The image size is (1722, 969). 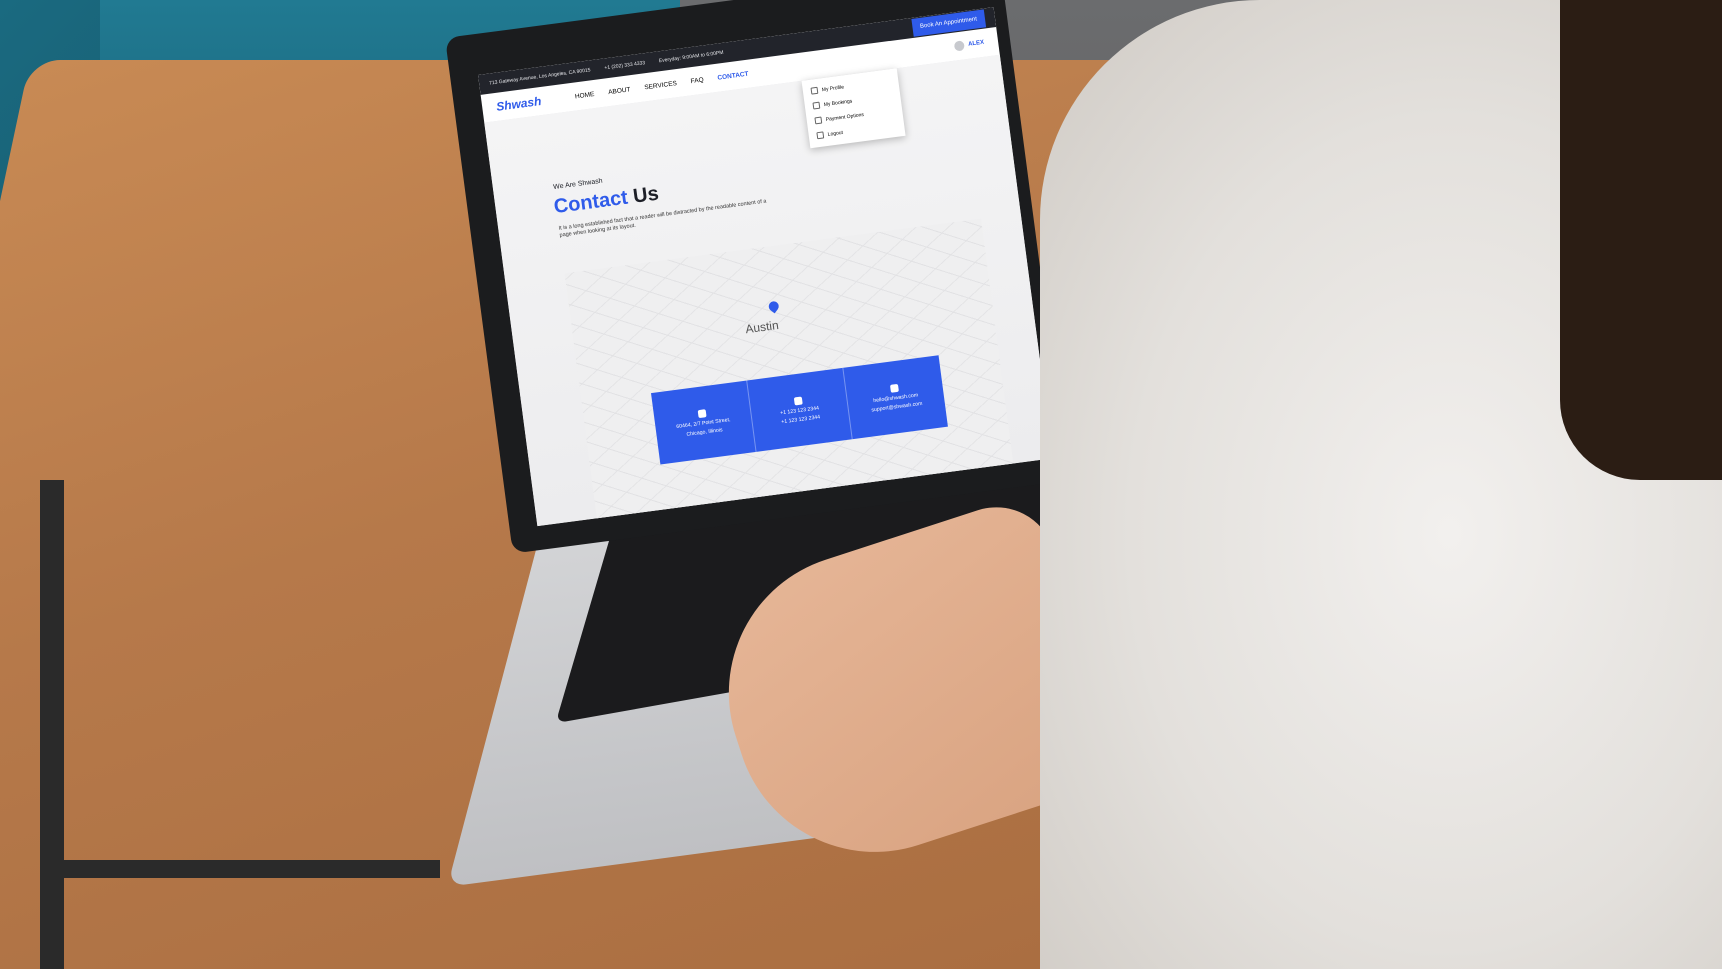 What do you see at coordinates (240, 869) in the screenshot?
I see `table-rail` at bounding box center [240, 869].